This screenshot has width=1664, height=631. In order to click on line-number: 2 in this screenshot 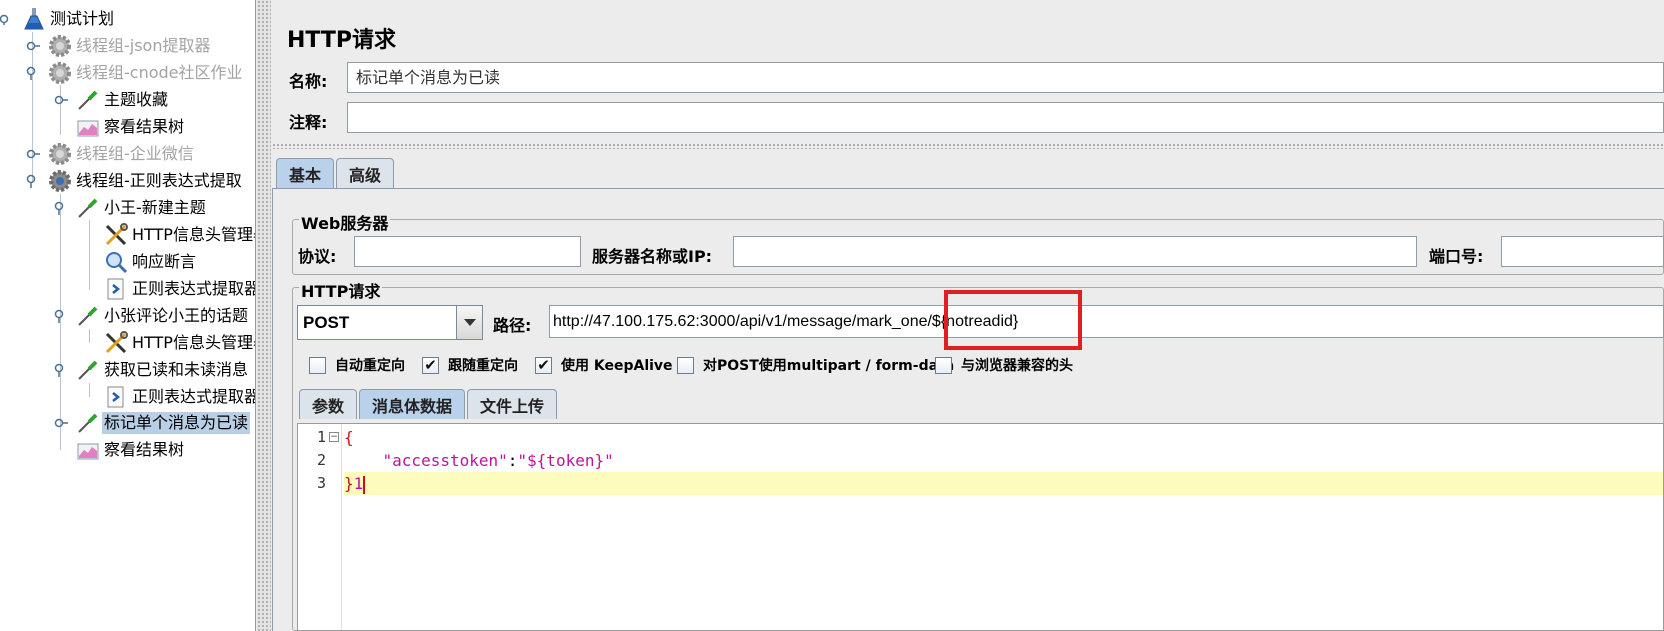, I will do `click(321, 460)`.